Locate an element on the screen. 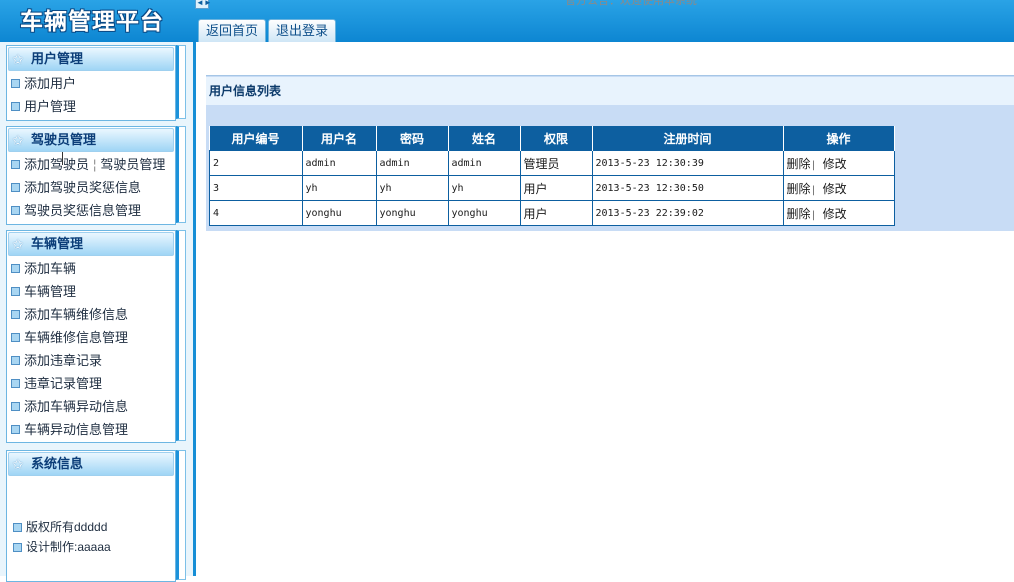 The image size is (1014, 582). panel-title-system-info: ✩ 系统信息 is located at coordinates (91, 464).